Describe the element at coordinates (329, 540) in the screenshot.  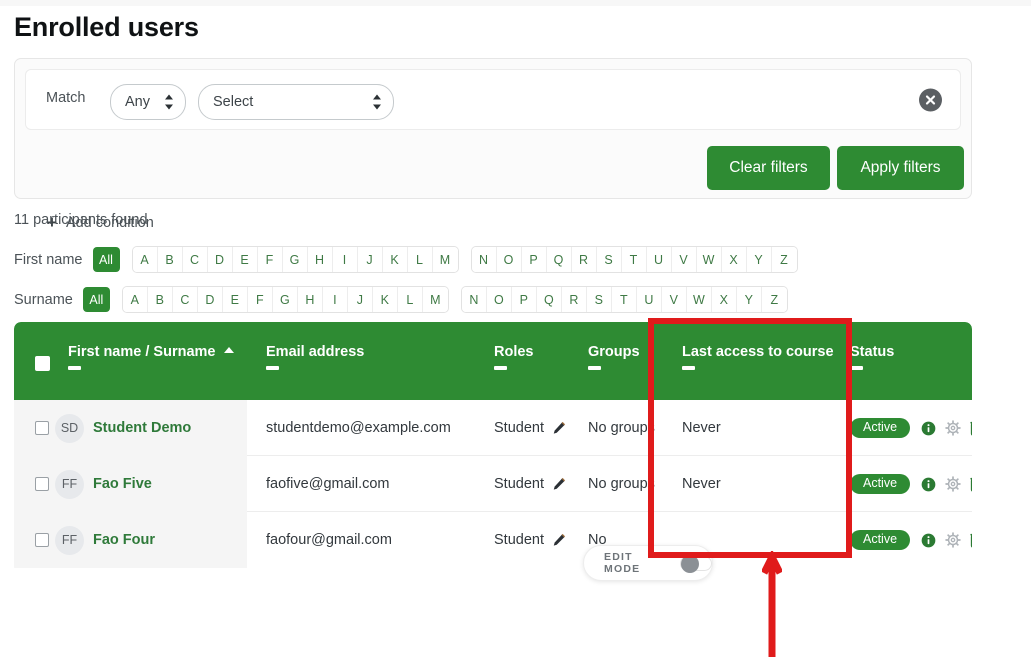
I see `cell-email: faofour@gmail.com` at that location.